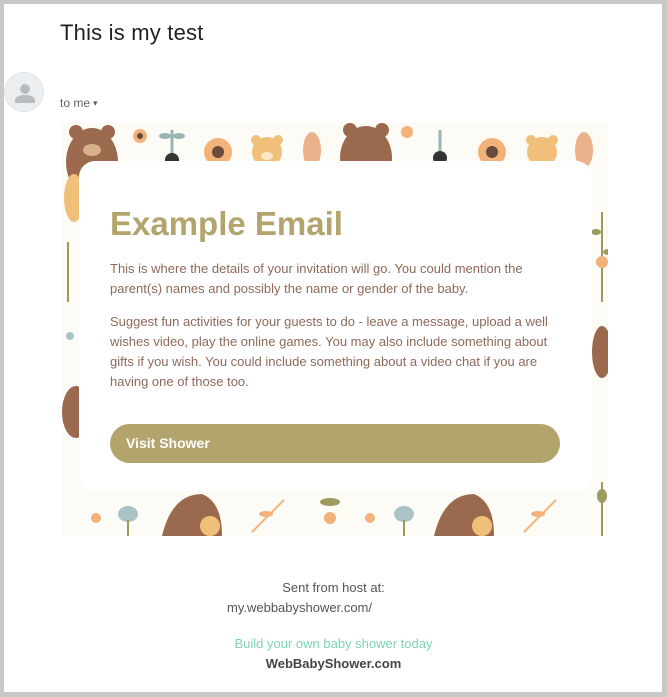 The width and height of the screenshot is (667, 697). Describe the element at coordinates (132, 32) in the screenshot. I see `email-subject: This is my test` at that location.